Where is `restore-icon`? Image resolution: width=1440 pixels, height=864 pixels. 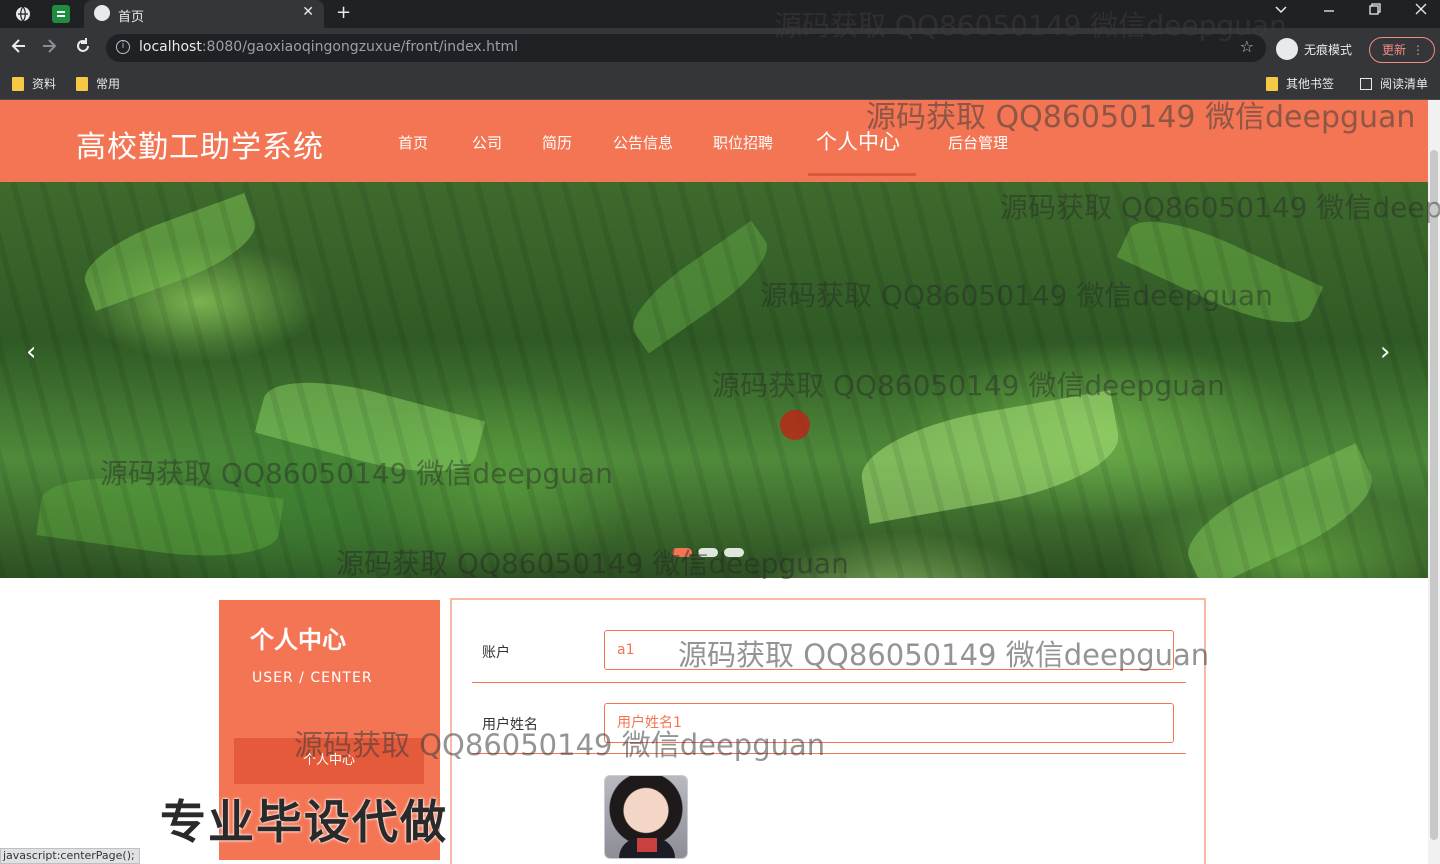 restore-icon is located at coordinates (1375, 11).